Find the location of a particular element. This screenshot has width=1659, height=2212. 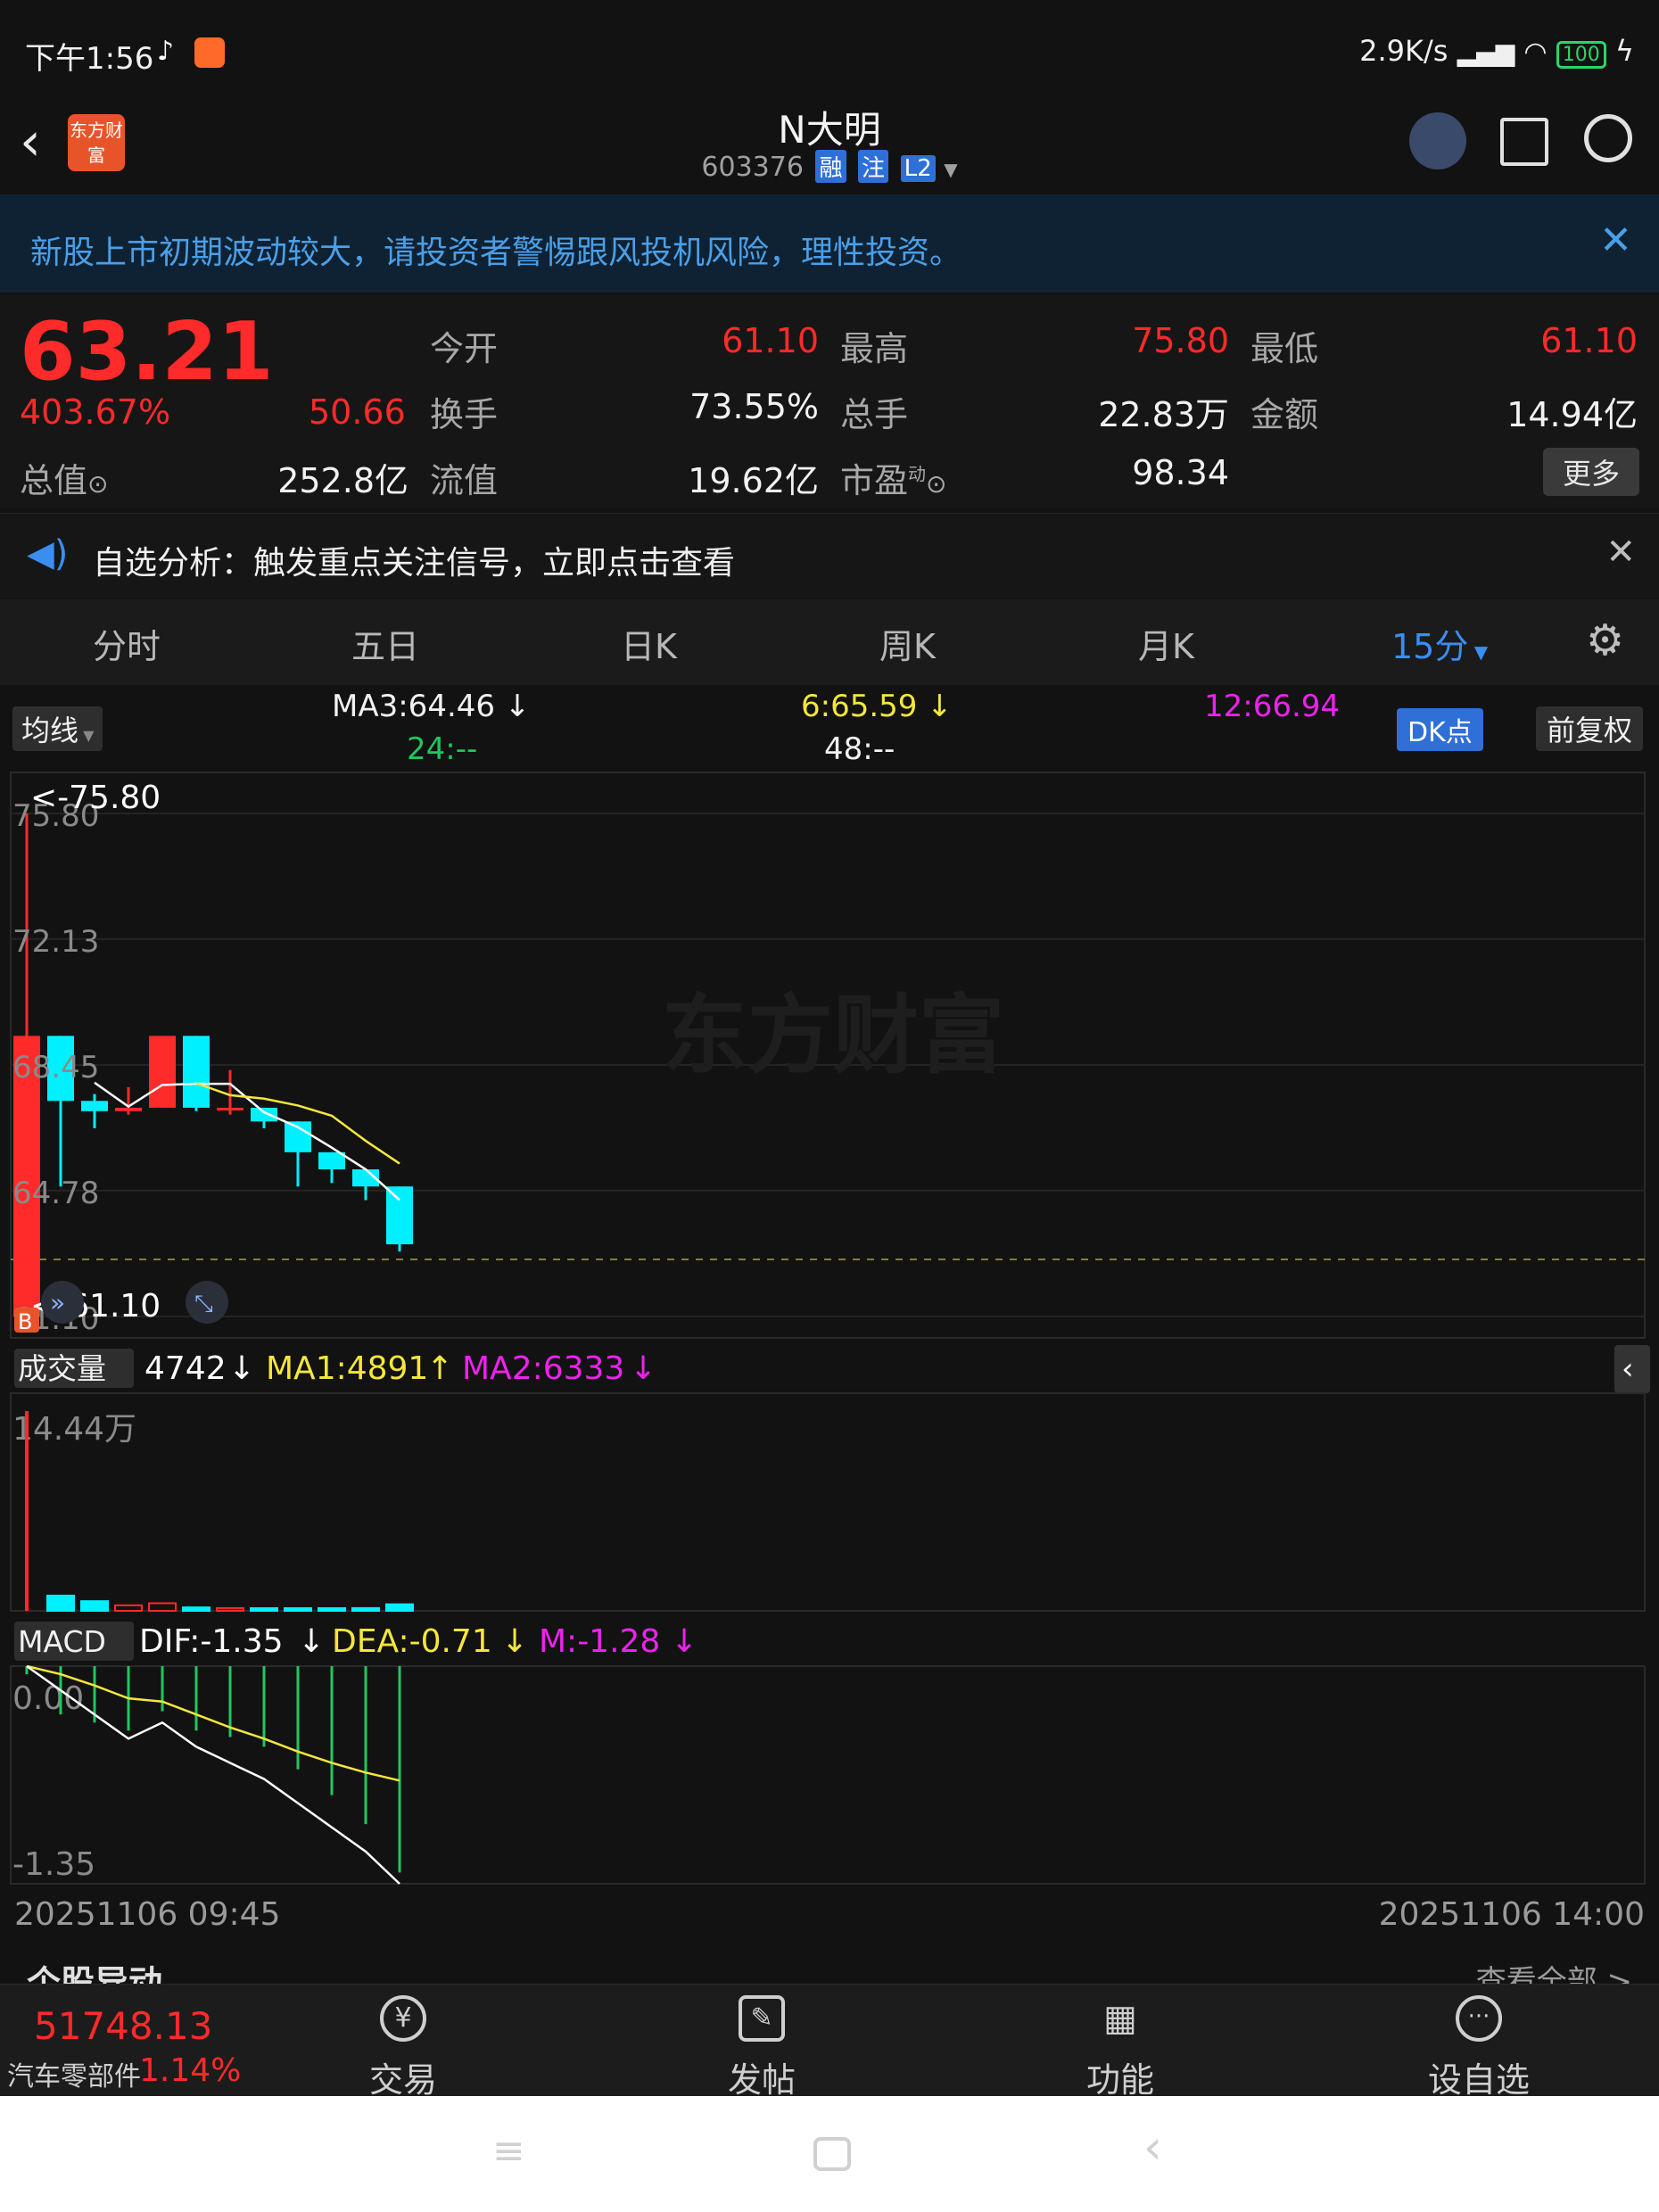

macd-m: M:-1.28 is located at coordinates (600, 1642).